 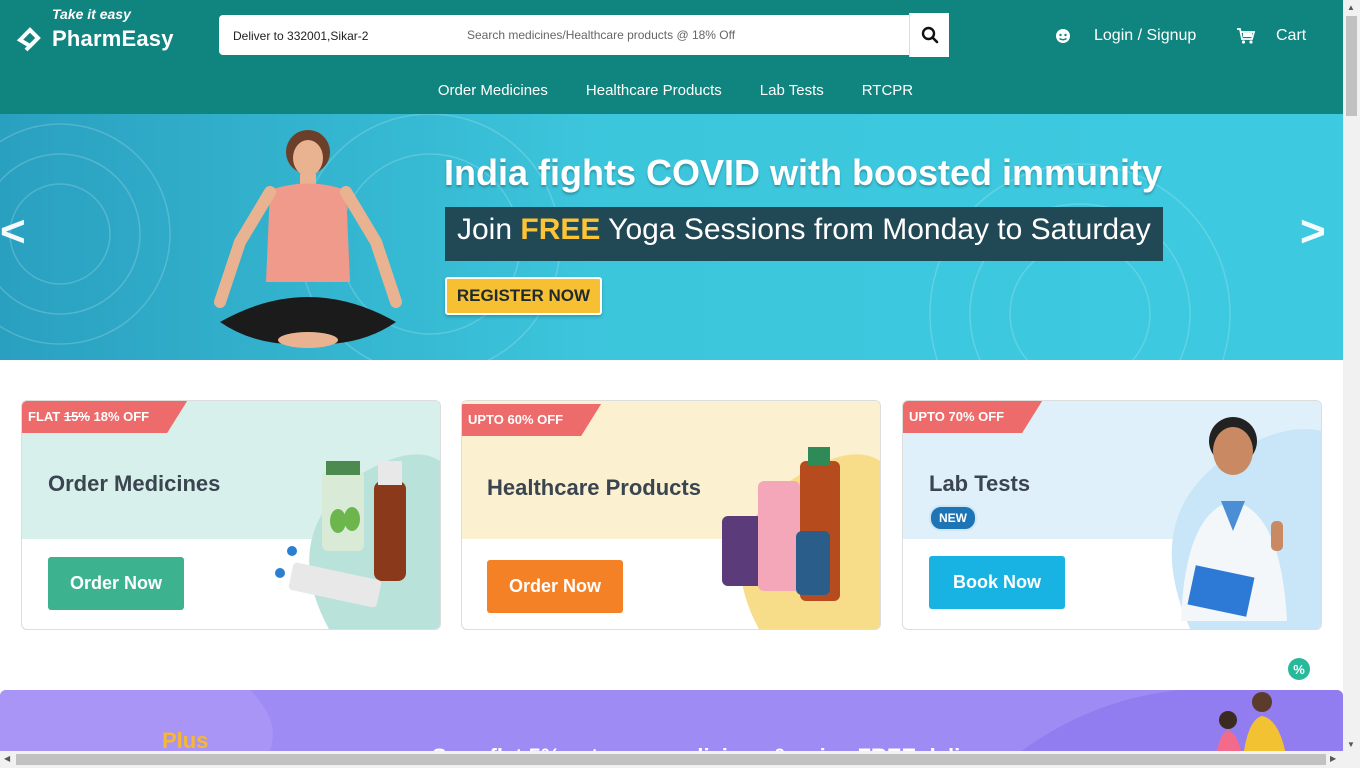 What do you see at coordinates (1246, 36) in the screenshot?
I see `cart-icon` at bounding box center [1246, 36].